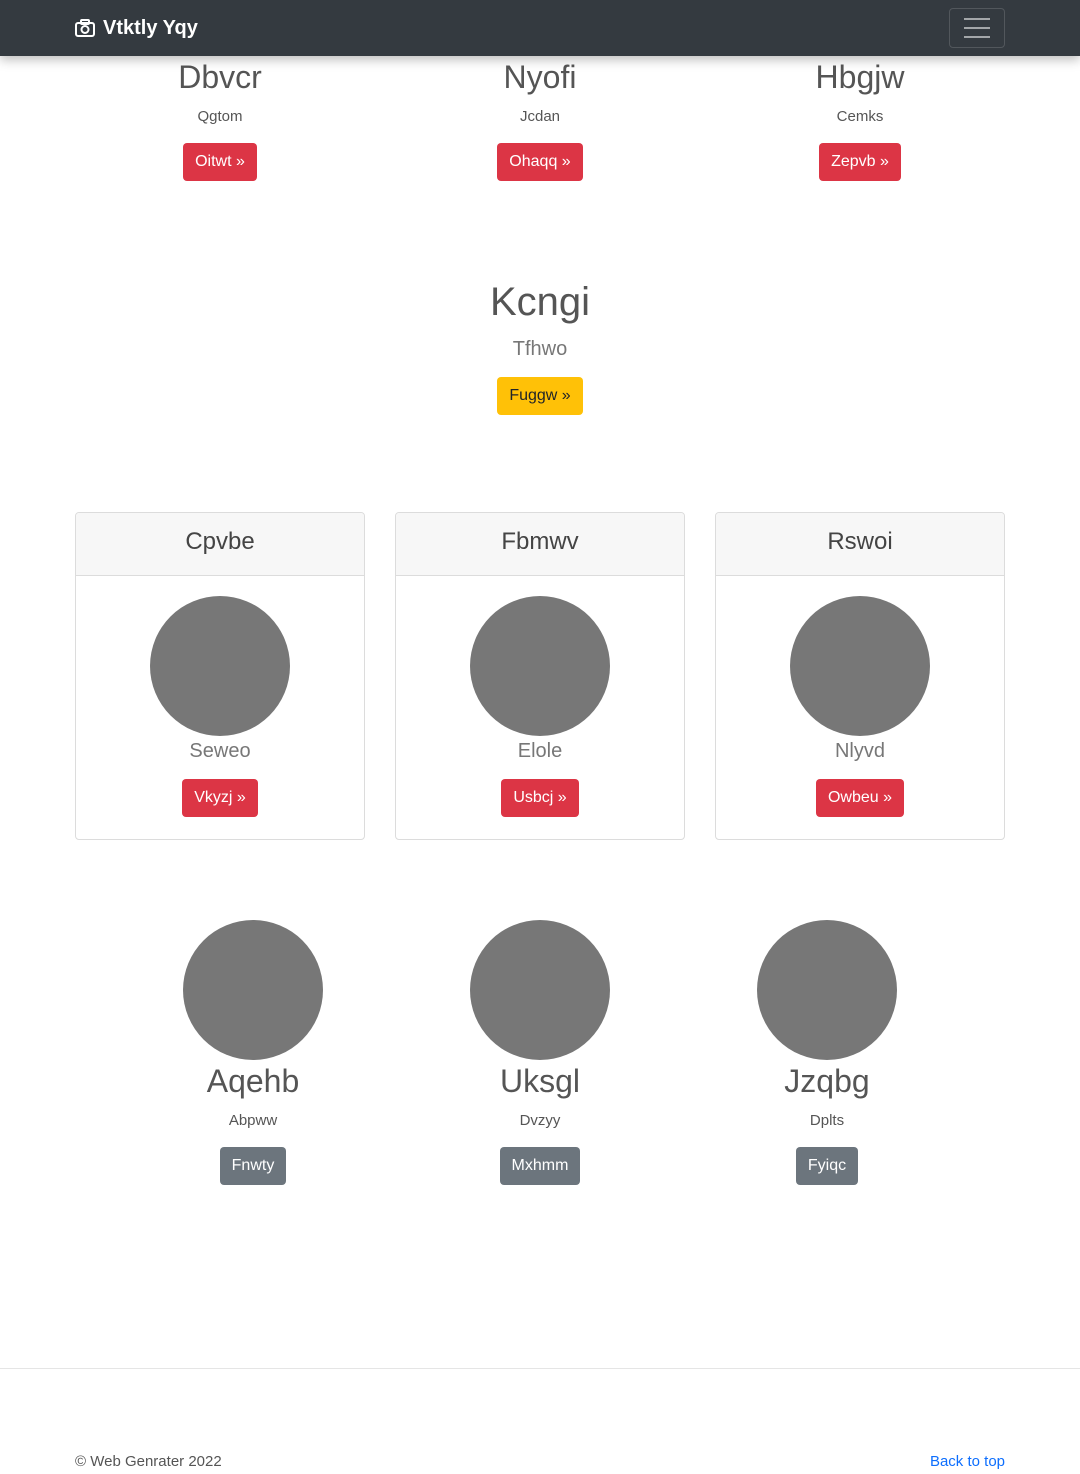 This screenshot has width=1080, height=1474. Describe the element at coordinates (253, 1121) in the screenshot. I see `feature-subtitle: Abpww` at that location.